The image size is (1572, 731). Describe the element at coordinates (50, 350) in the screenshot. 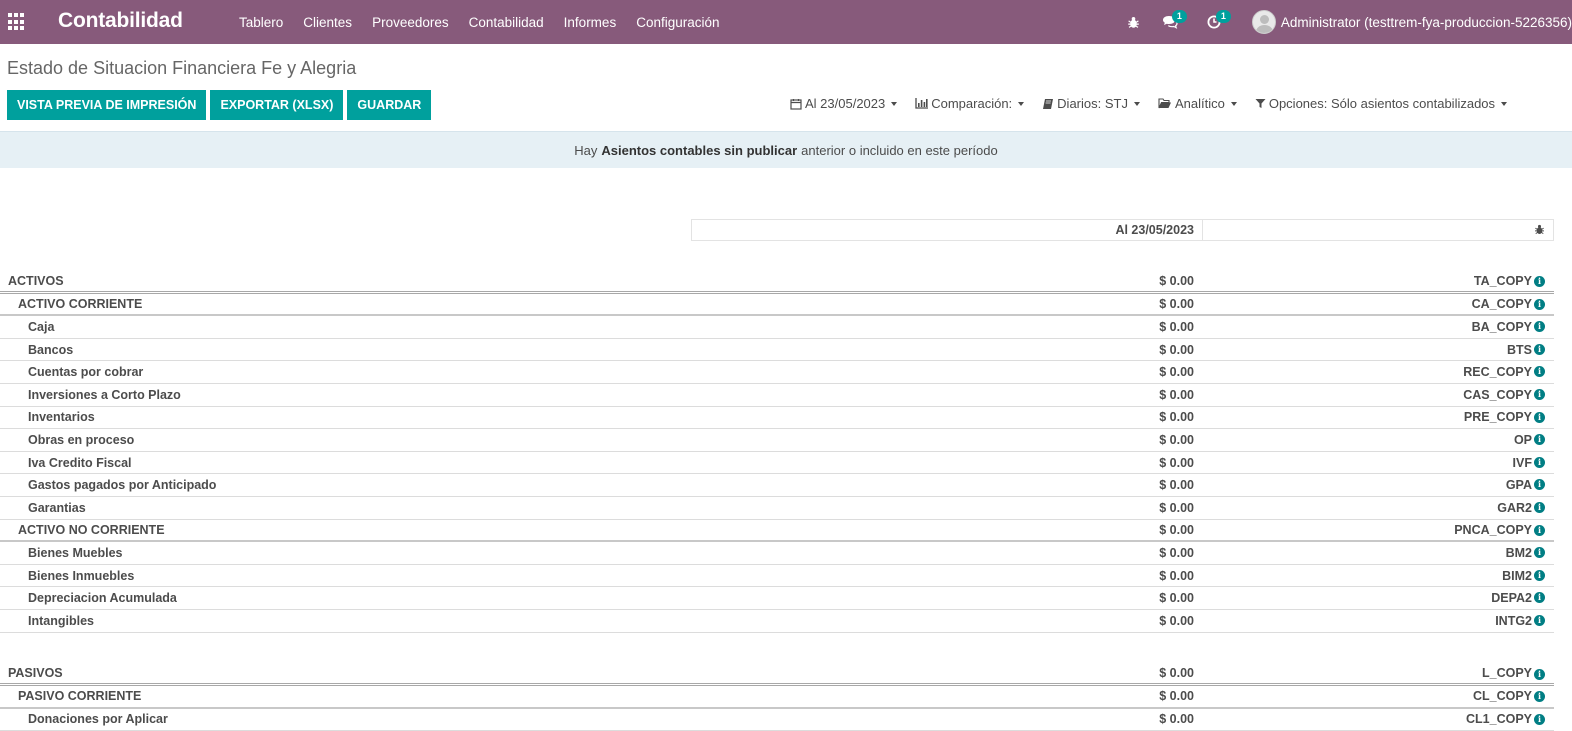

I see `line-name: Bancos` at that location.